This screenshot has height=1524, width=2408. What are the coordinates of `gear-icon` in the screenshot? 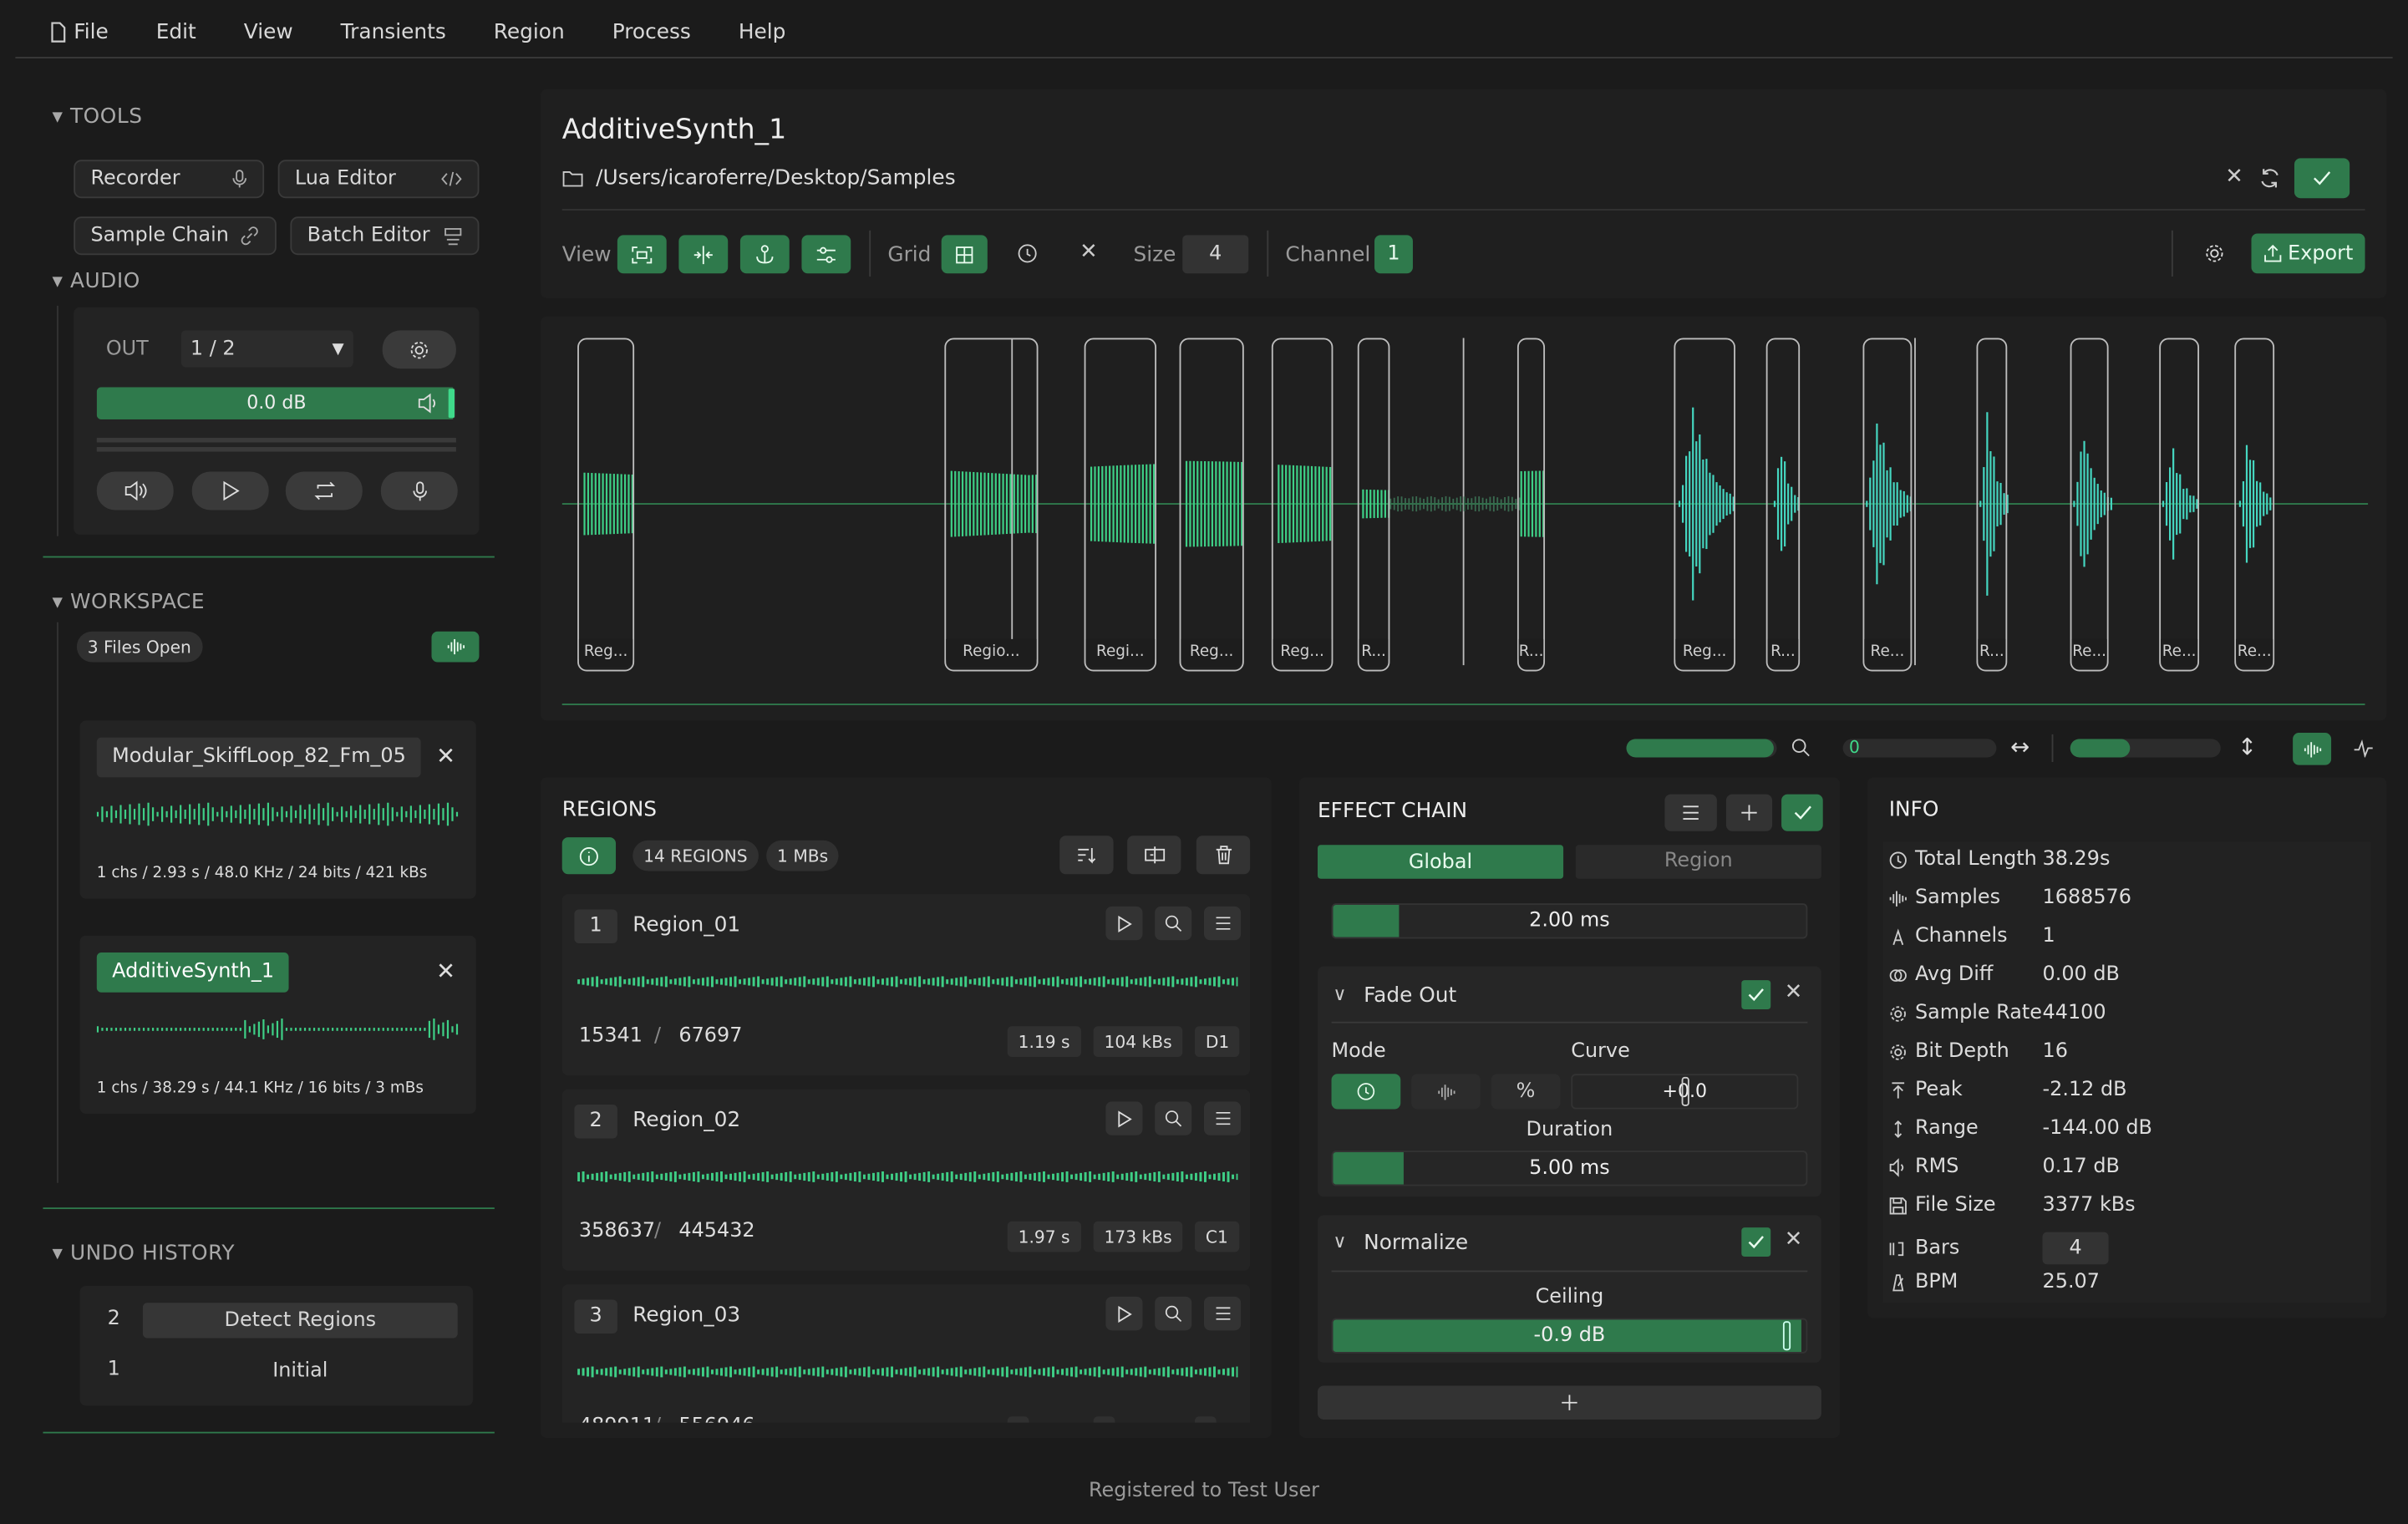 It's located at (2215, 254).